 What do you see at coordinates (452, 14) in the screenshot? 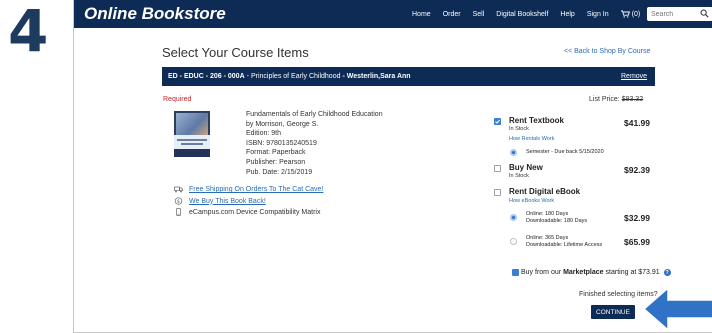
I see `nav-order: Order` at bounding box center [452, 14].